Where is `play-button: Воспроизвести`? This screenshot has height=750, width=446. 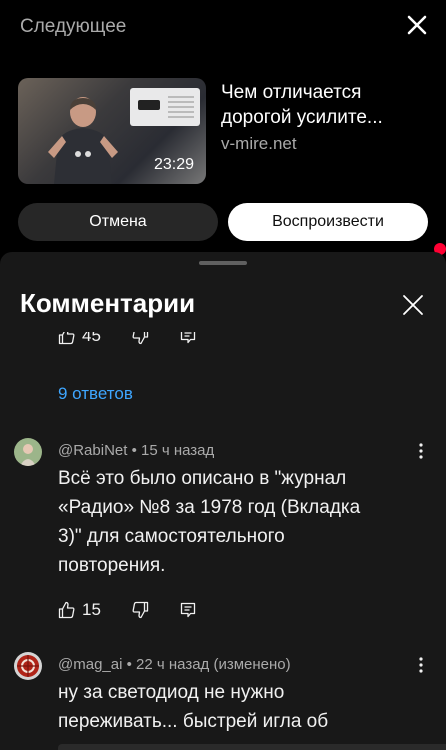 play-button: Воспроизвести is located at coordinates (328, 222).